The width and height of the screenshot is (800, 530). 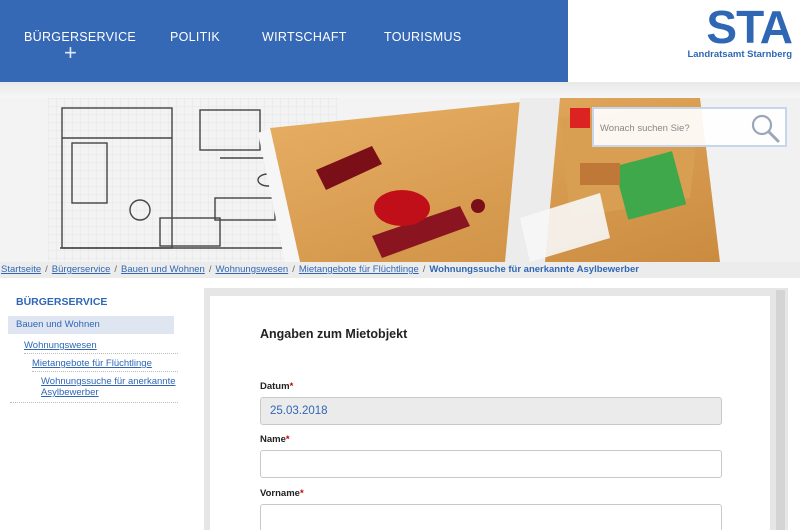 I want to click on breadcrumb-mietangebote: Mietangebote für Flüchtlinge, so click(x=359, y=269).